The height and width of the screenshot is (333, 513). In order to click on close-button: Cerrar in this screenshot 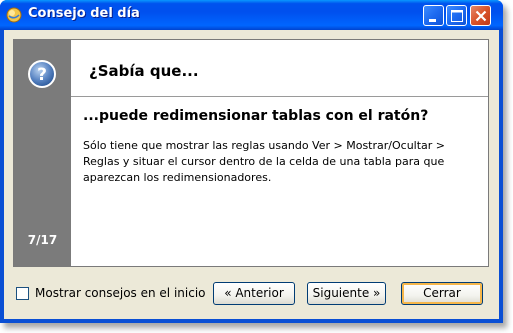, I will do `click(442, 293)`.